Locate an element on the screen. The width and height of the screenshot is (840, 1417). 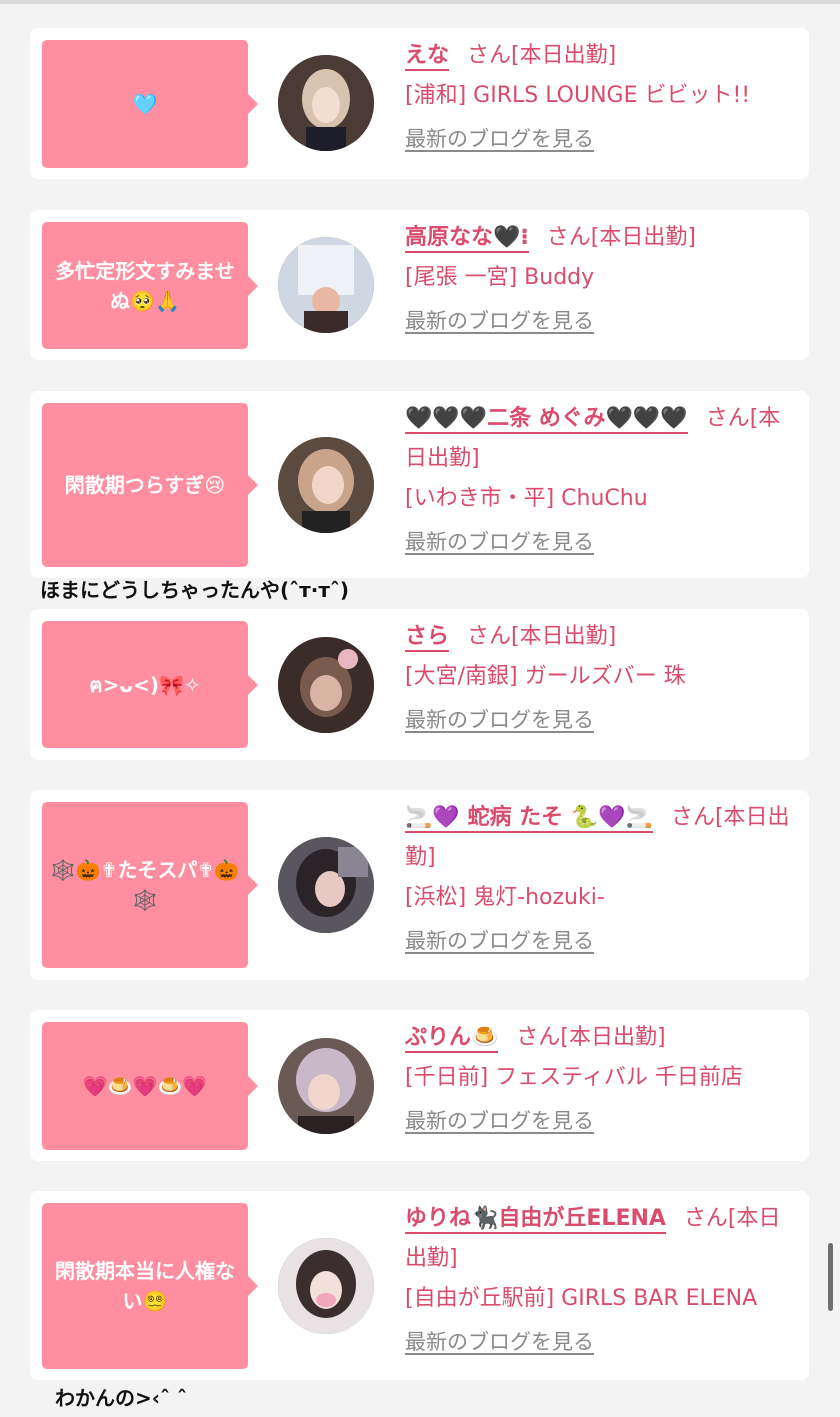
message-bubble: 閑散期本当に人権ない😵‍💫 is located at coordinates (150, 1286).